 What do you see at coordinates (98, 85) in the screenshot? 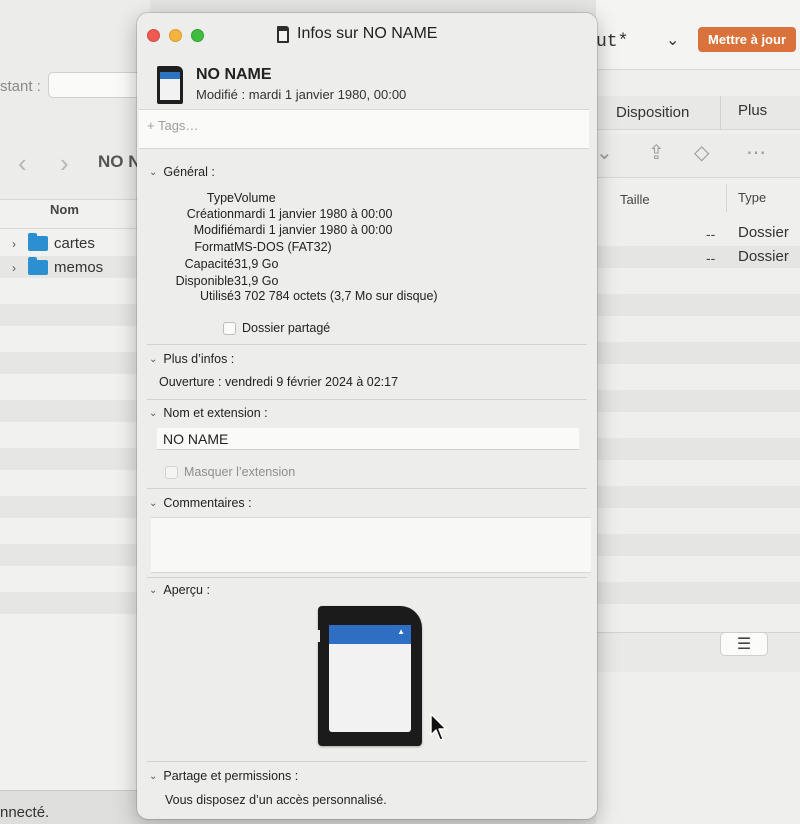
I see `status-field` at bounding box center [98, 85].